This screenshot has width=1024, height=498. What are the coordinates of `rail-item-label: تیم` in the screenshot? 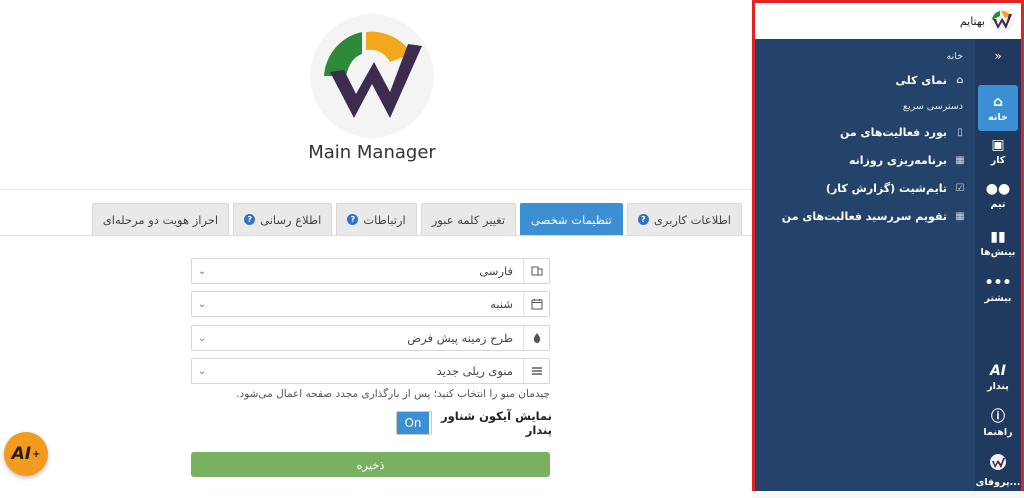 It's located at (998, 204).